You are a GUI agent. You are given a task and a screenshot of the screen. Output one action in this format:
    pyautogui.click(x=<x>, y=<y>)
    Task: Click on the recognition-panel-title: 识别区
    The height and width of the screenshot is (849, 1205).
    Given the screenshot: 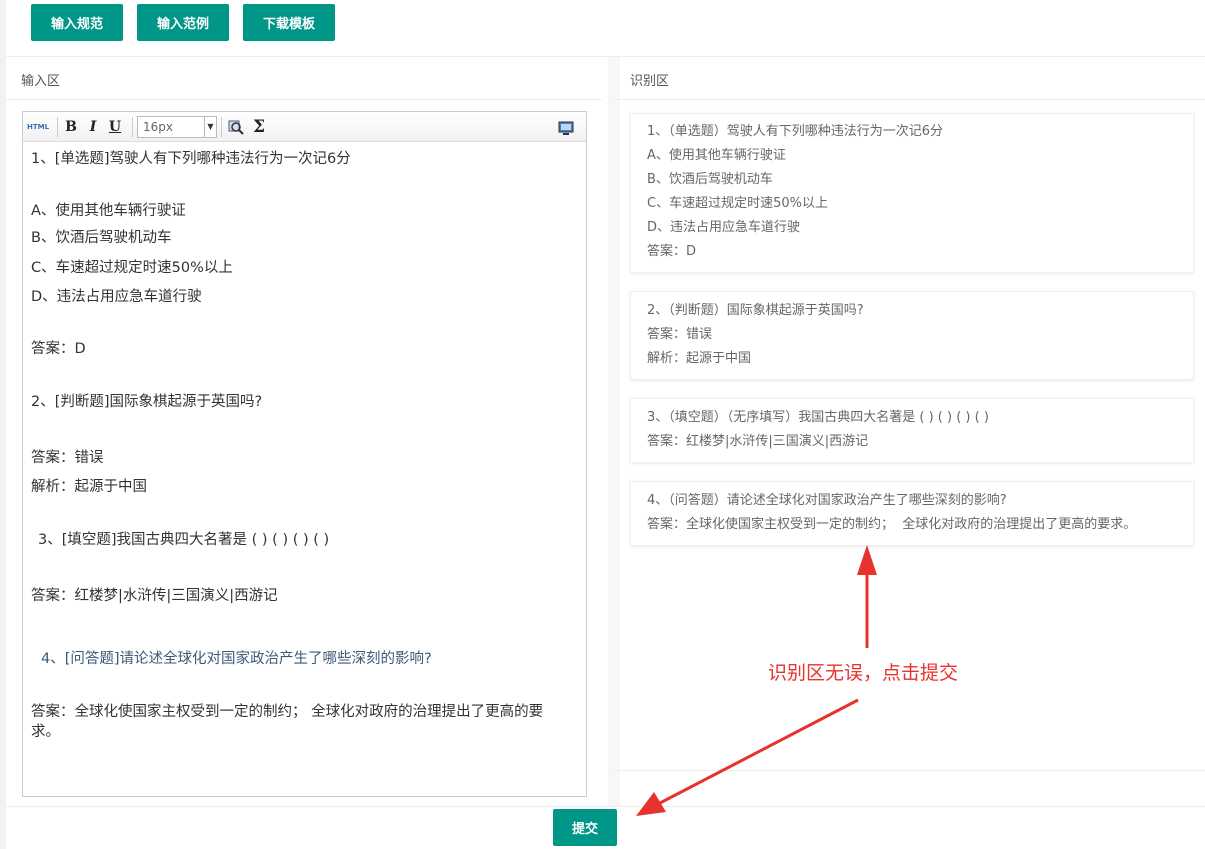 What is the action you would take?
    pyautogui.click(x=650, y=81)
    